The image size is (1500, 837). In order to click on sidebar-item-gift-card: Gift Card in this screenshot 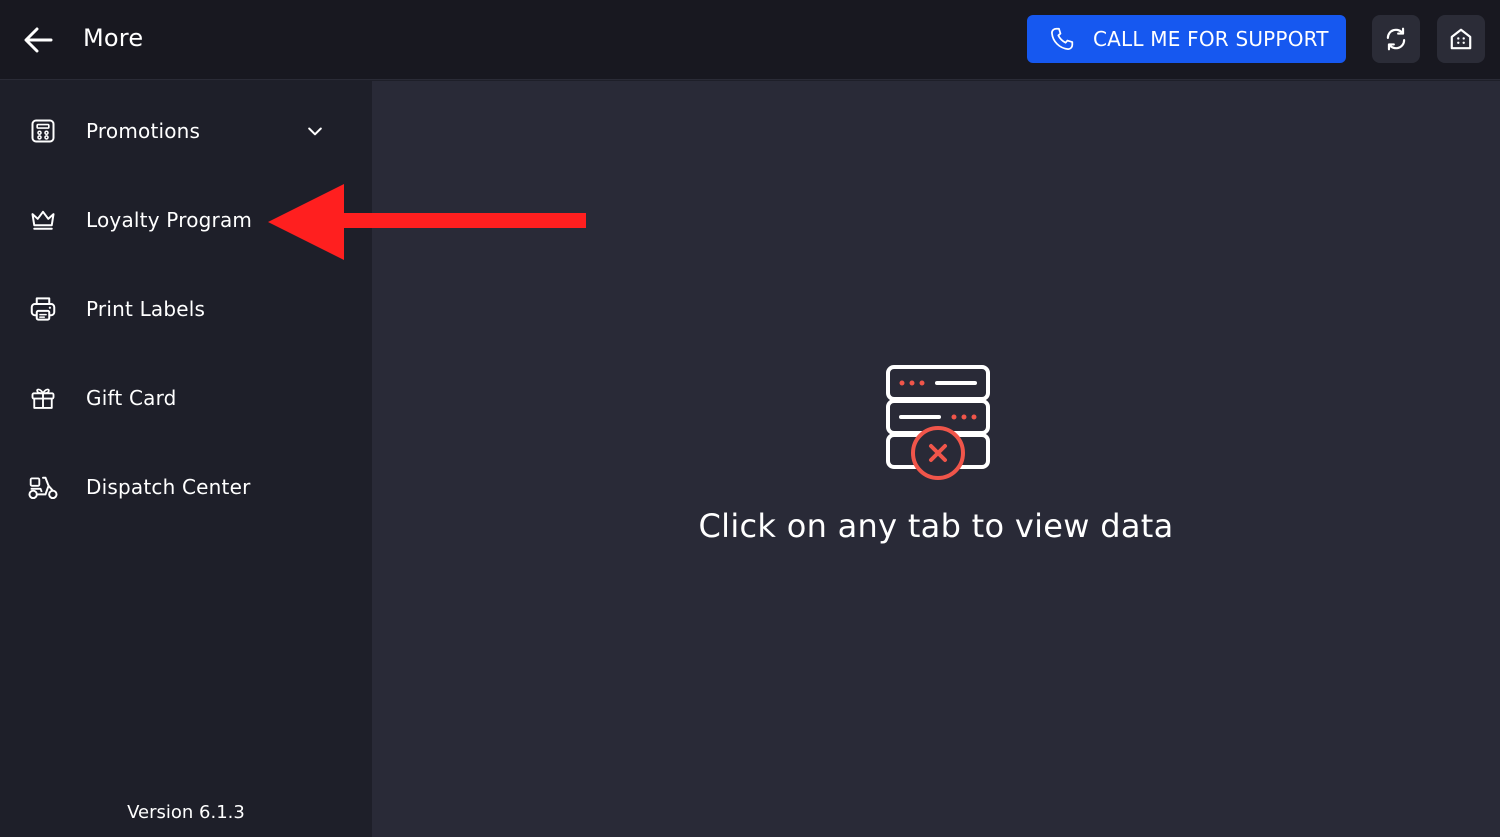, I will do `click(186, 398)`.